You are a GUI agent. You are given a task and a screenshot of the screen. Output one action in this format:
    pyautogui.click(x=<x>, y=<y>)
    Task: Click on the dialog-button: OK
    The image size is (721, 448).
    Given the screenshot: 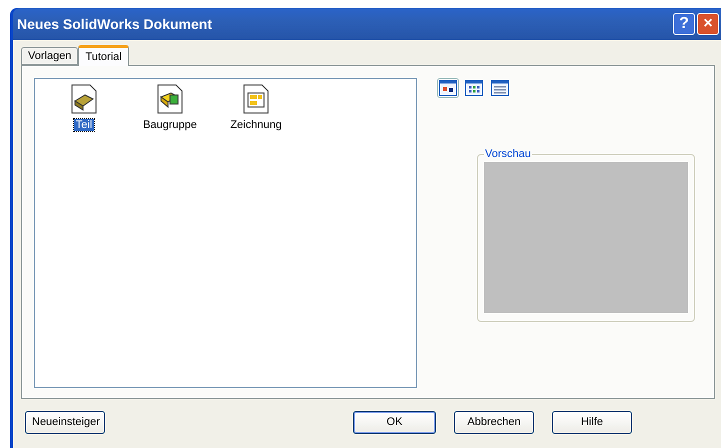 What is the action you would take?
    pyautogui.click(x=394, y=422)
    